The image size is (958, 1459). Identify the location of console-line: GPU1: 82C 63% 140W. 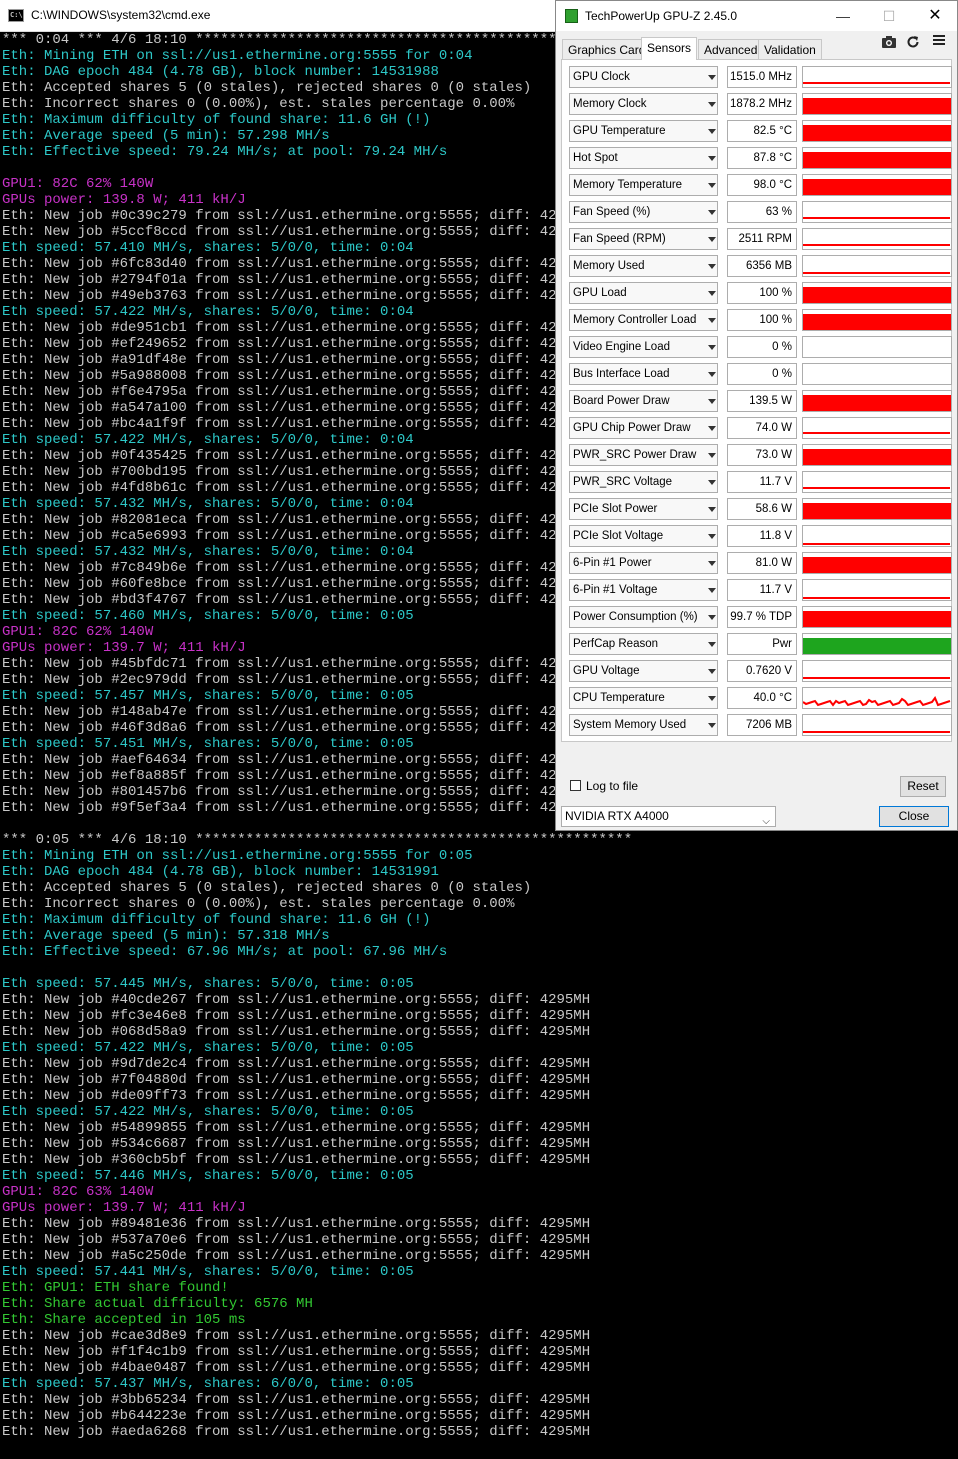
(78, 1192).